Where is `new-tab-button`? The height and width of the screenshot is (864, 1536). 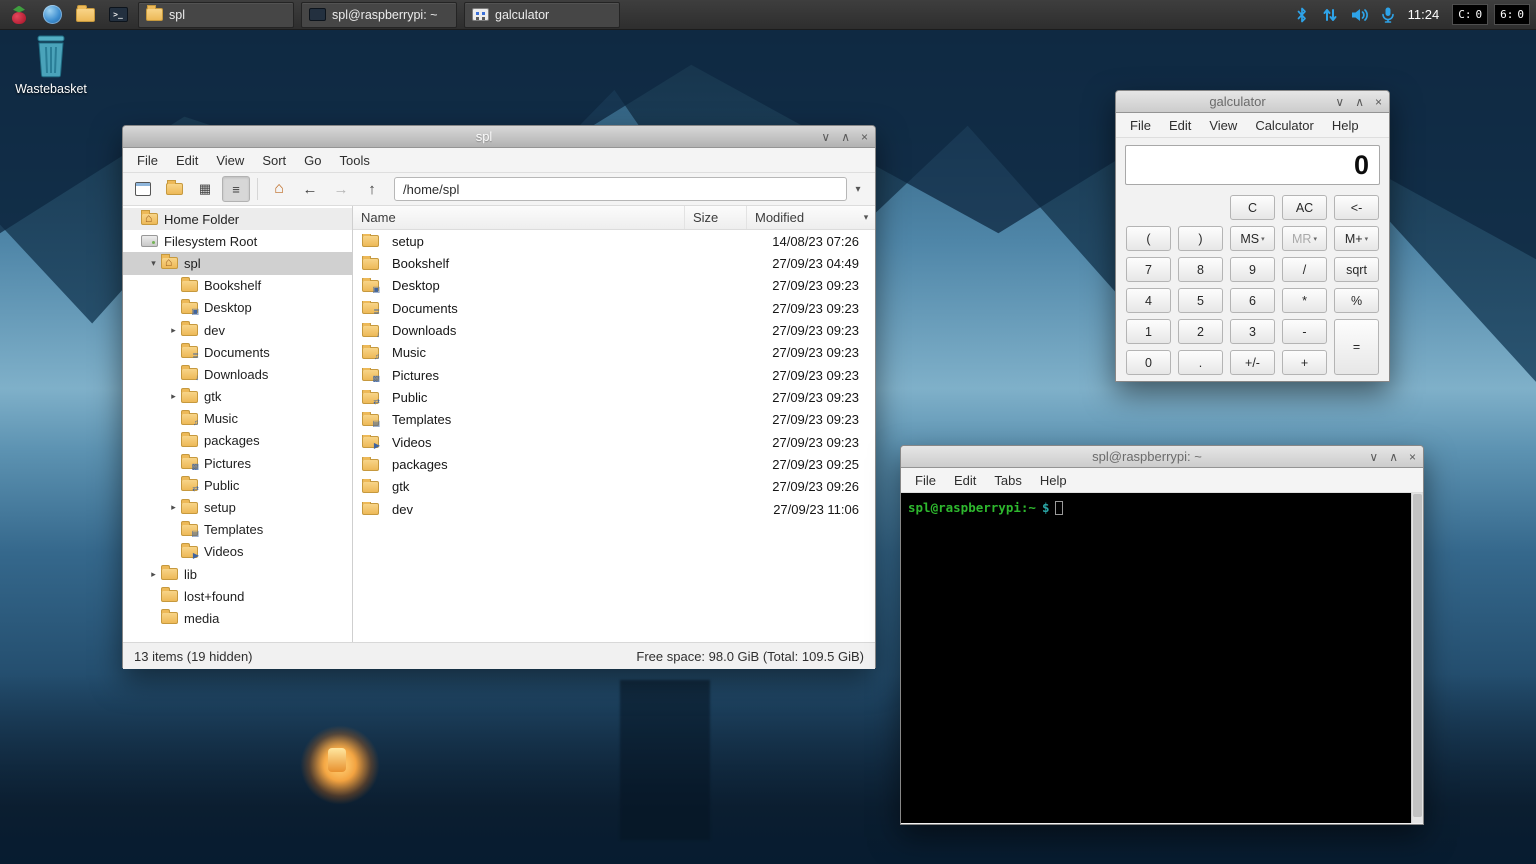 new-tab-button is located at coordinates (174, 189).